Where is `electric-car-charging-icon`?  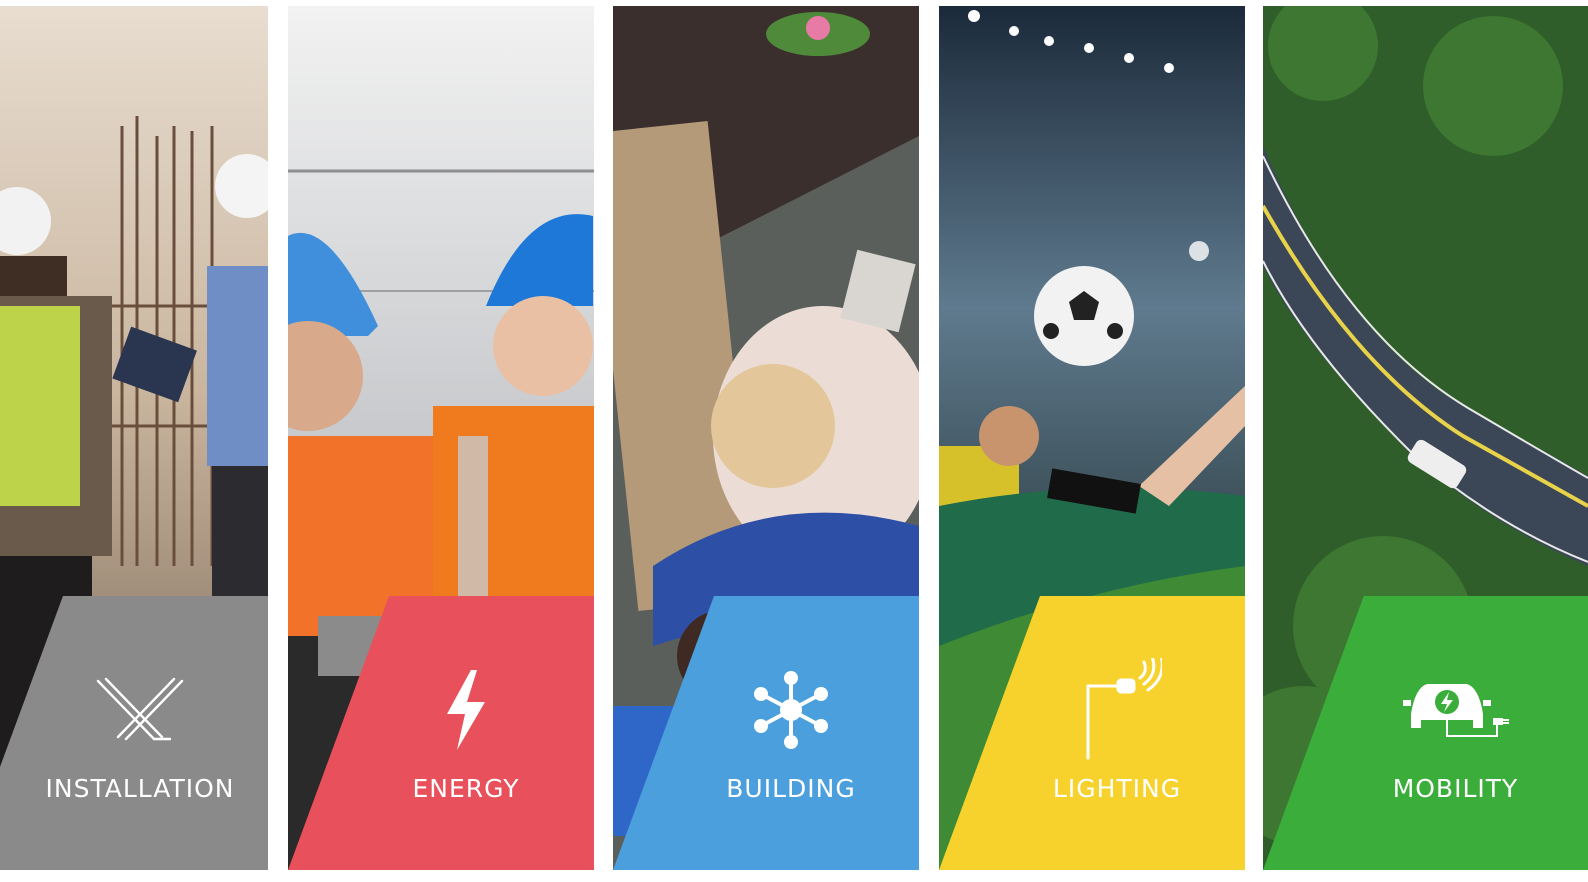
electric-car-charging-icon is located at coordinates (1455, 710).